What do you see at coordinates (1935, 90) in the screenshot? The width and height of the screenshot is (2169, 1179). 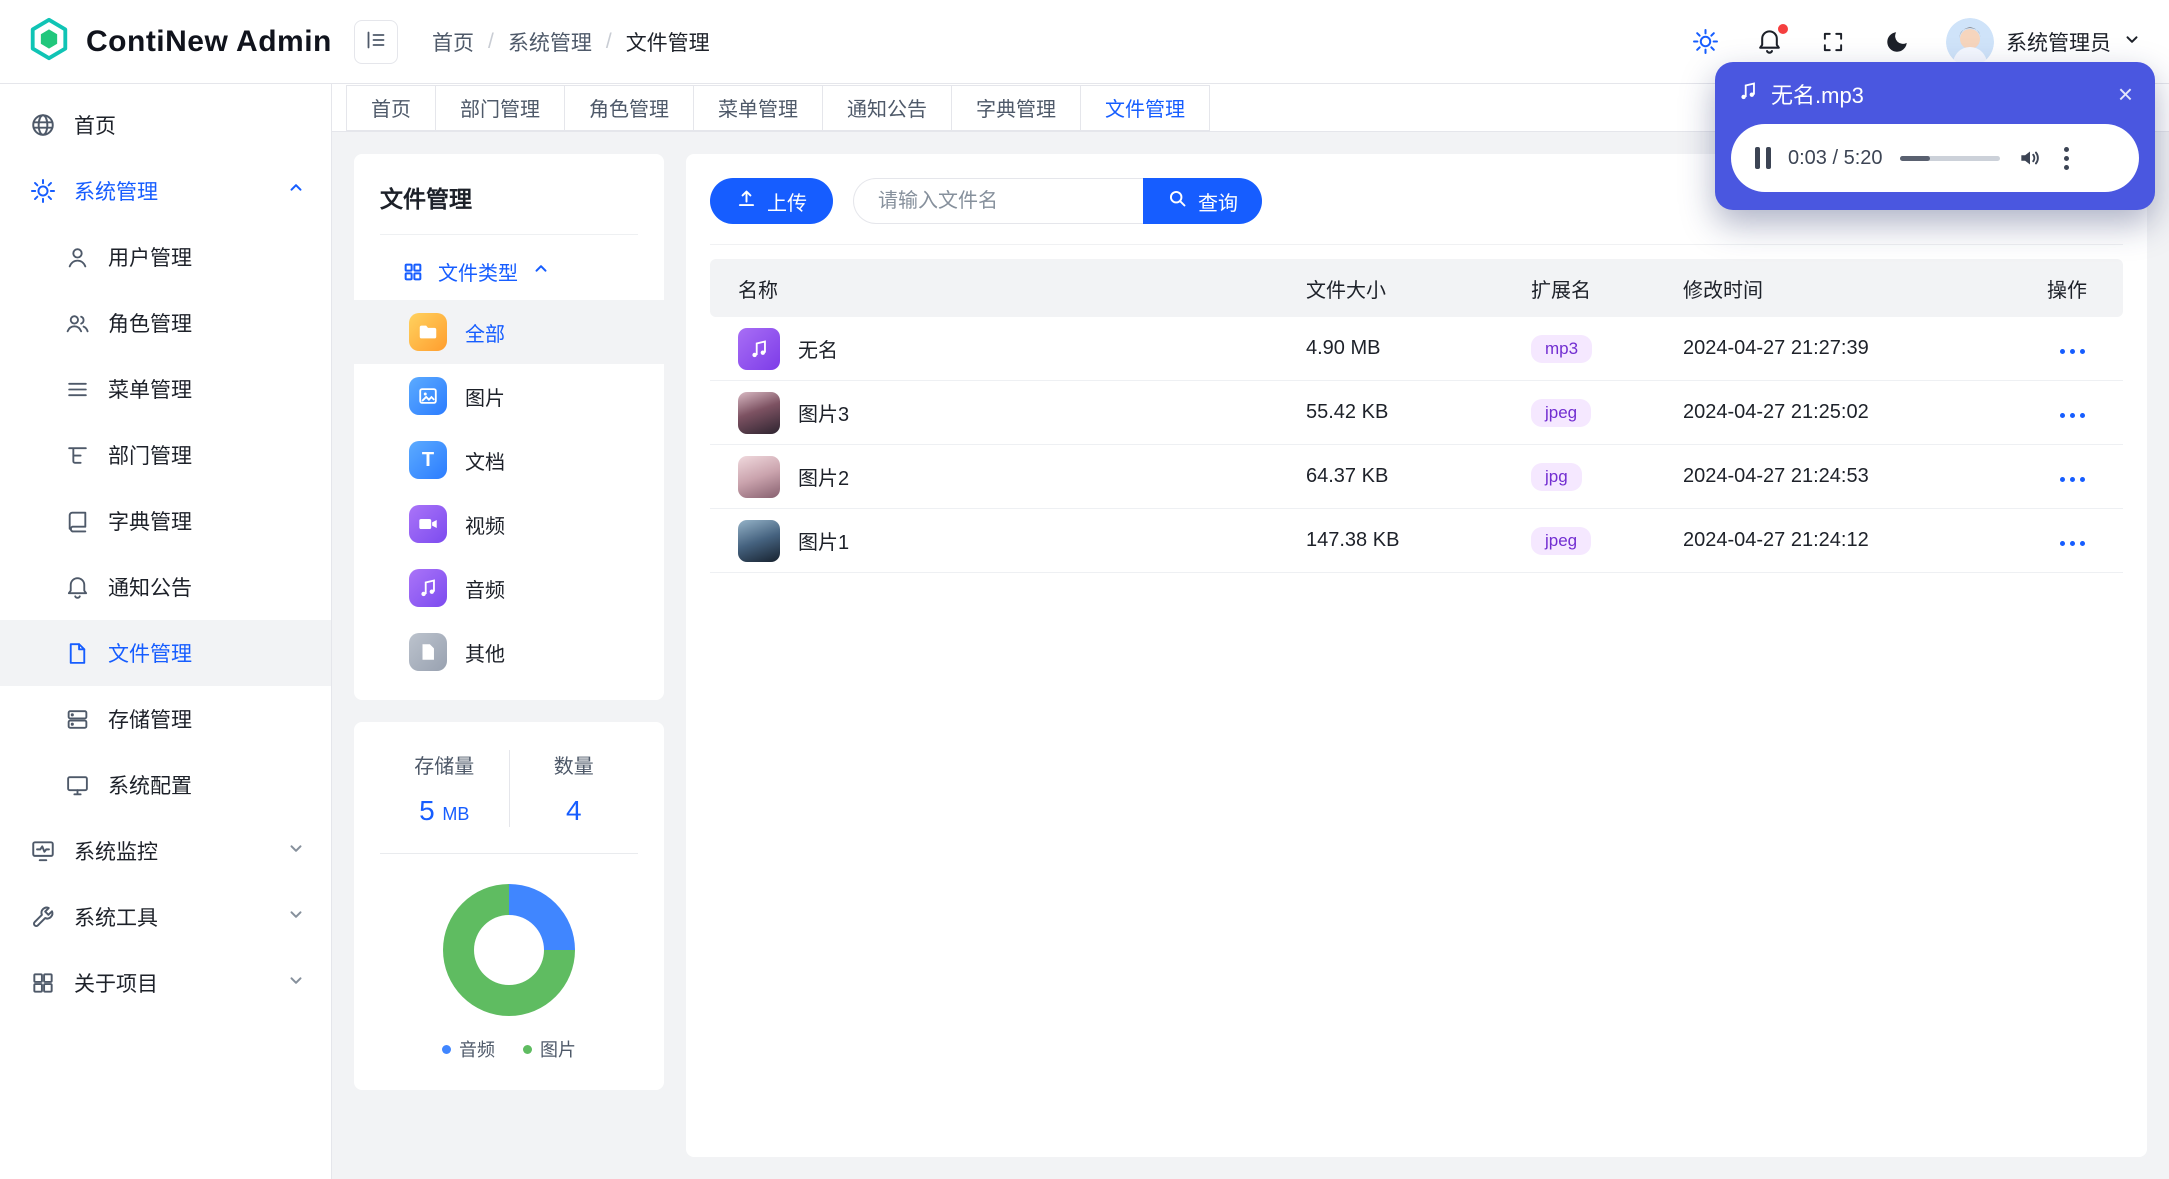 I see `player-header: 无名.mp3 ×` at bounding box center [1935, 90].